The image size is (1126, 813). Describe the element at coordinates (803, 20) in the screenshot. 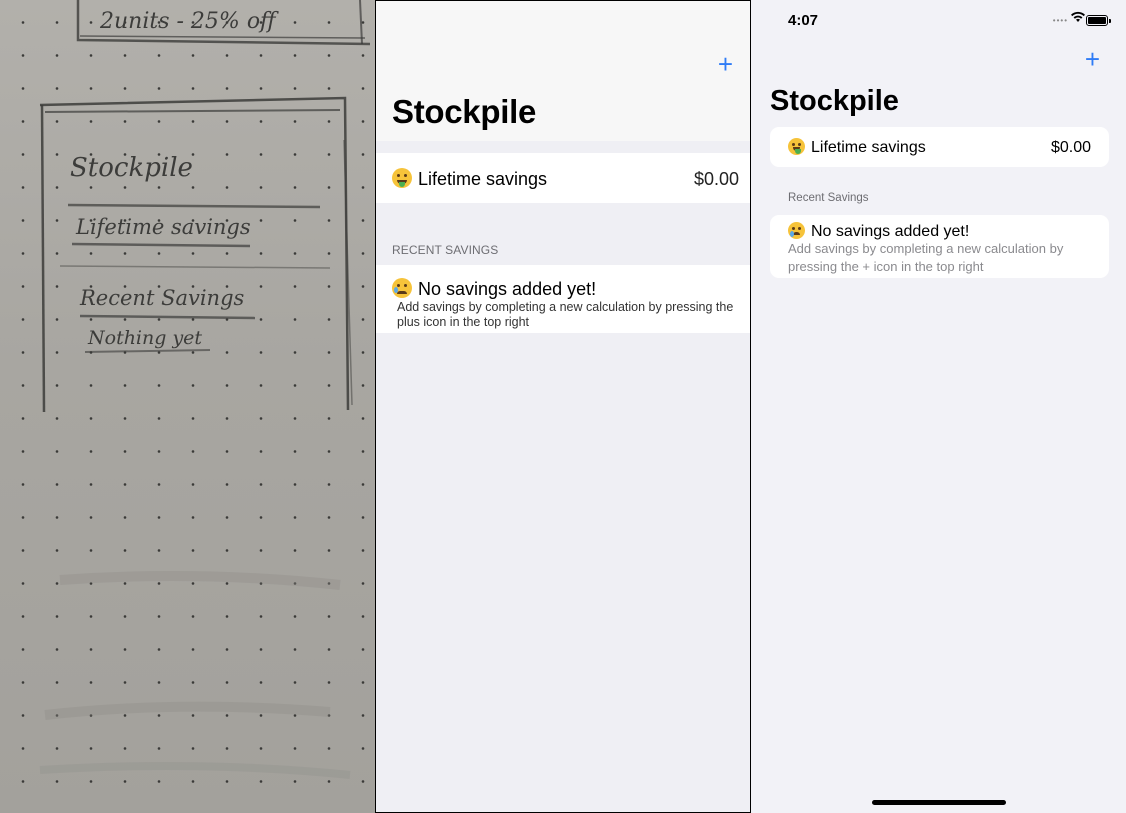

I see `status-time: 4:07` at that location.